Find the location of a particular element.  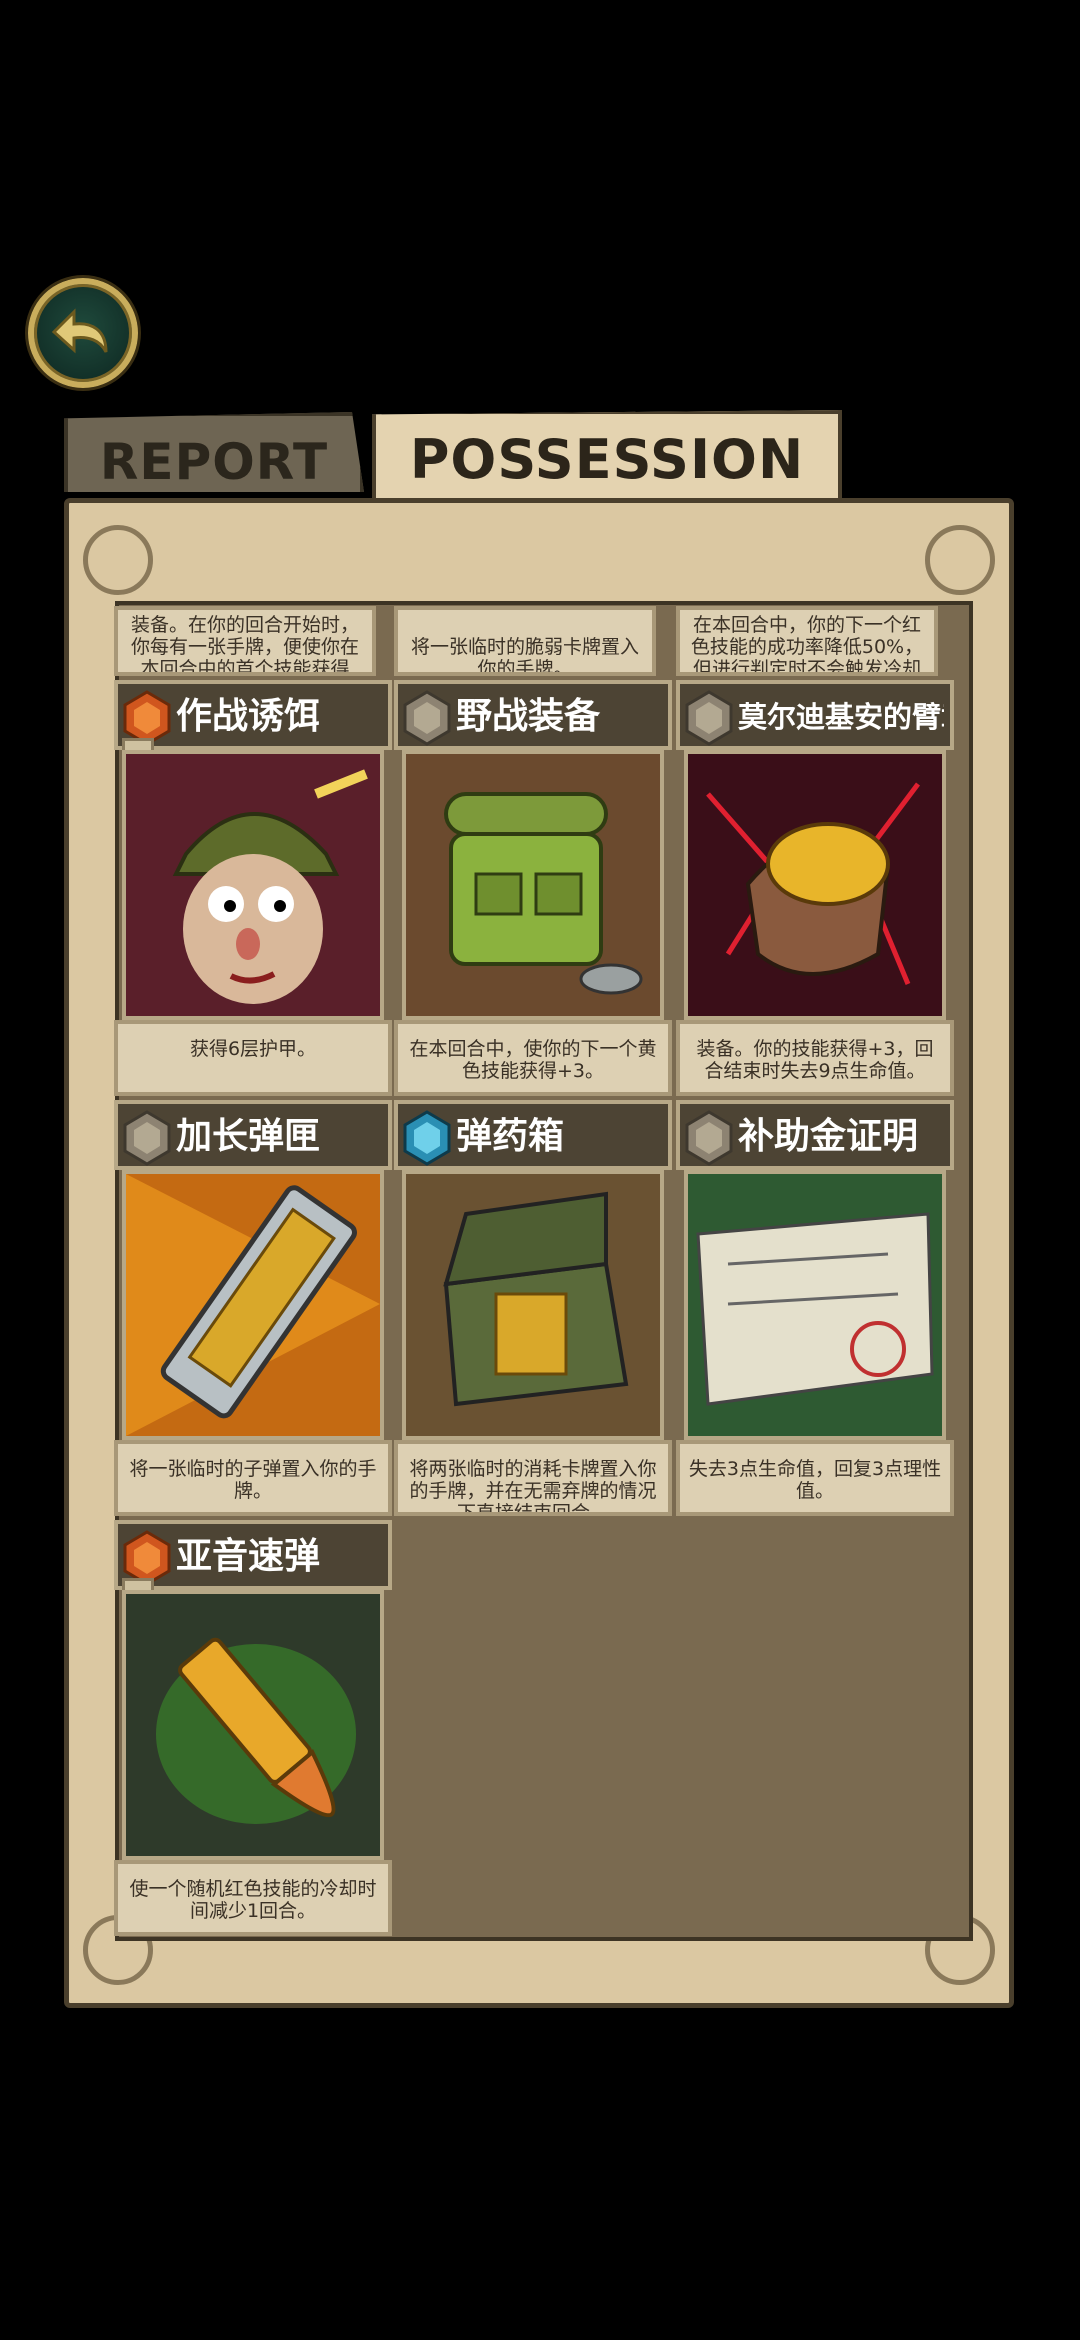

card-title: 加长弹匣 is located at coordinates (248, 1136).